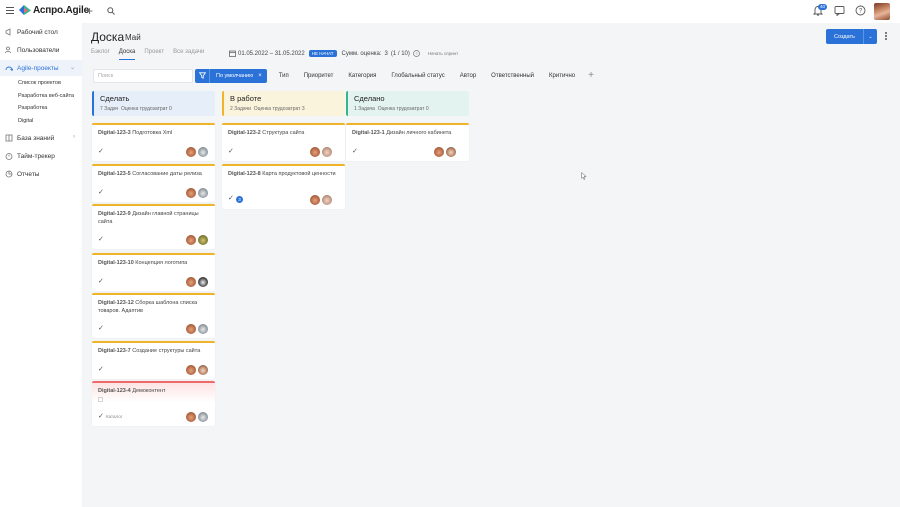 The width and height of the screenshot is (900, 507). I want to click on create-button-label: Создать, so click(845, 36).